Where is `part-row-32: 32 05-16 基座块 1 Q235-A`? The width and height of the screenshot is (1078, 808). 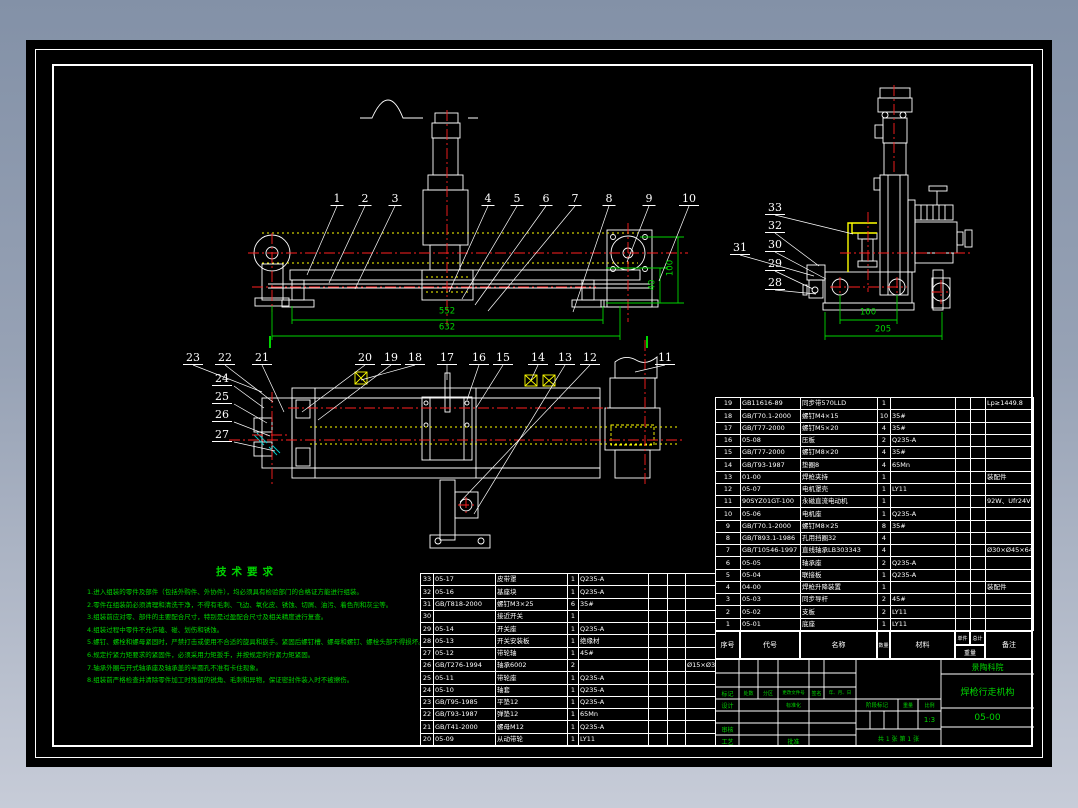 part-row-32: 32 05-16 基座块 1 Q235-A is located at coordinates (568, 592).